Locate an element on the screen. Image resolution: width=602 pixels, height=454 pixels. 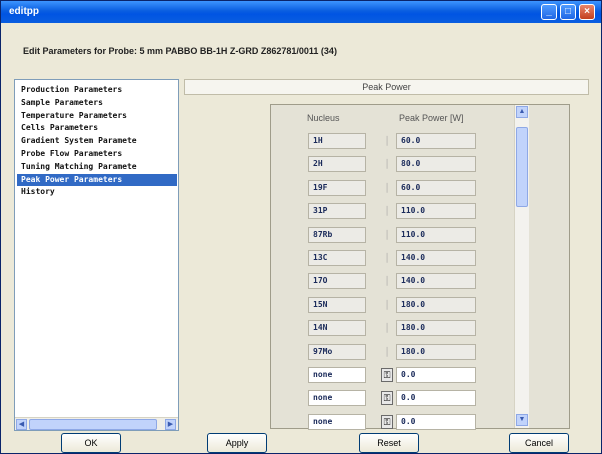
sidebar-item: Gradient System Paramete is located at coordinates (97, 141).